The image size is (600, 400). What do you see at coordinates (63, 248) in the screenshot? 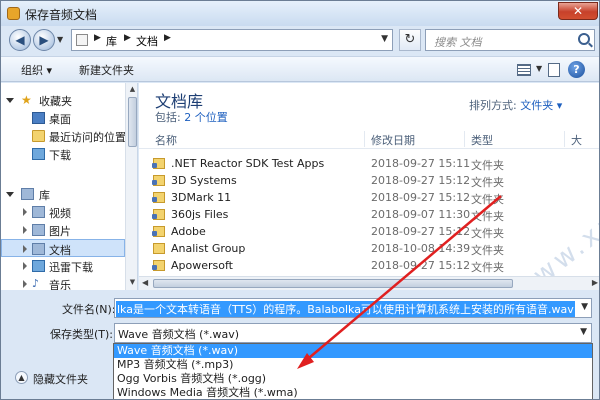
I see `sidebar-item-documents: 文档` at bounding box center [63, 248].